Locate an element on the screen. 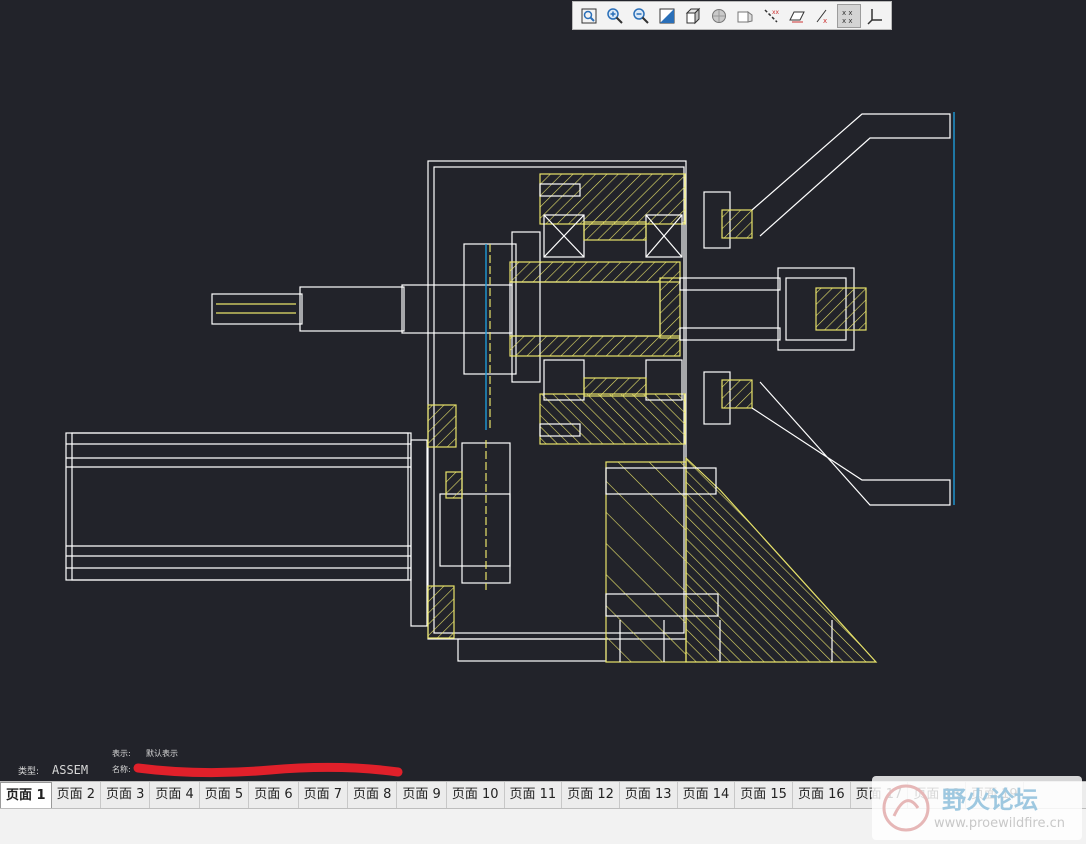  forum-watermark: 野火论坛 www.proewildfire.cn is located at coordinates (977, 808).